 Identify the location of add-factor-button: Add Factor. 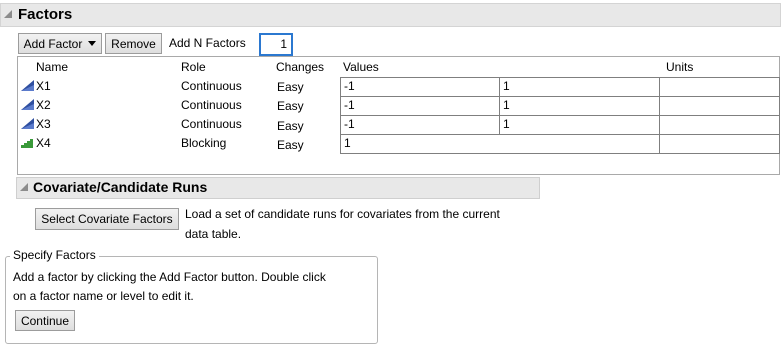
(60, 43).